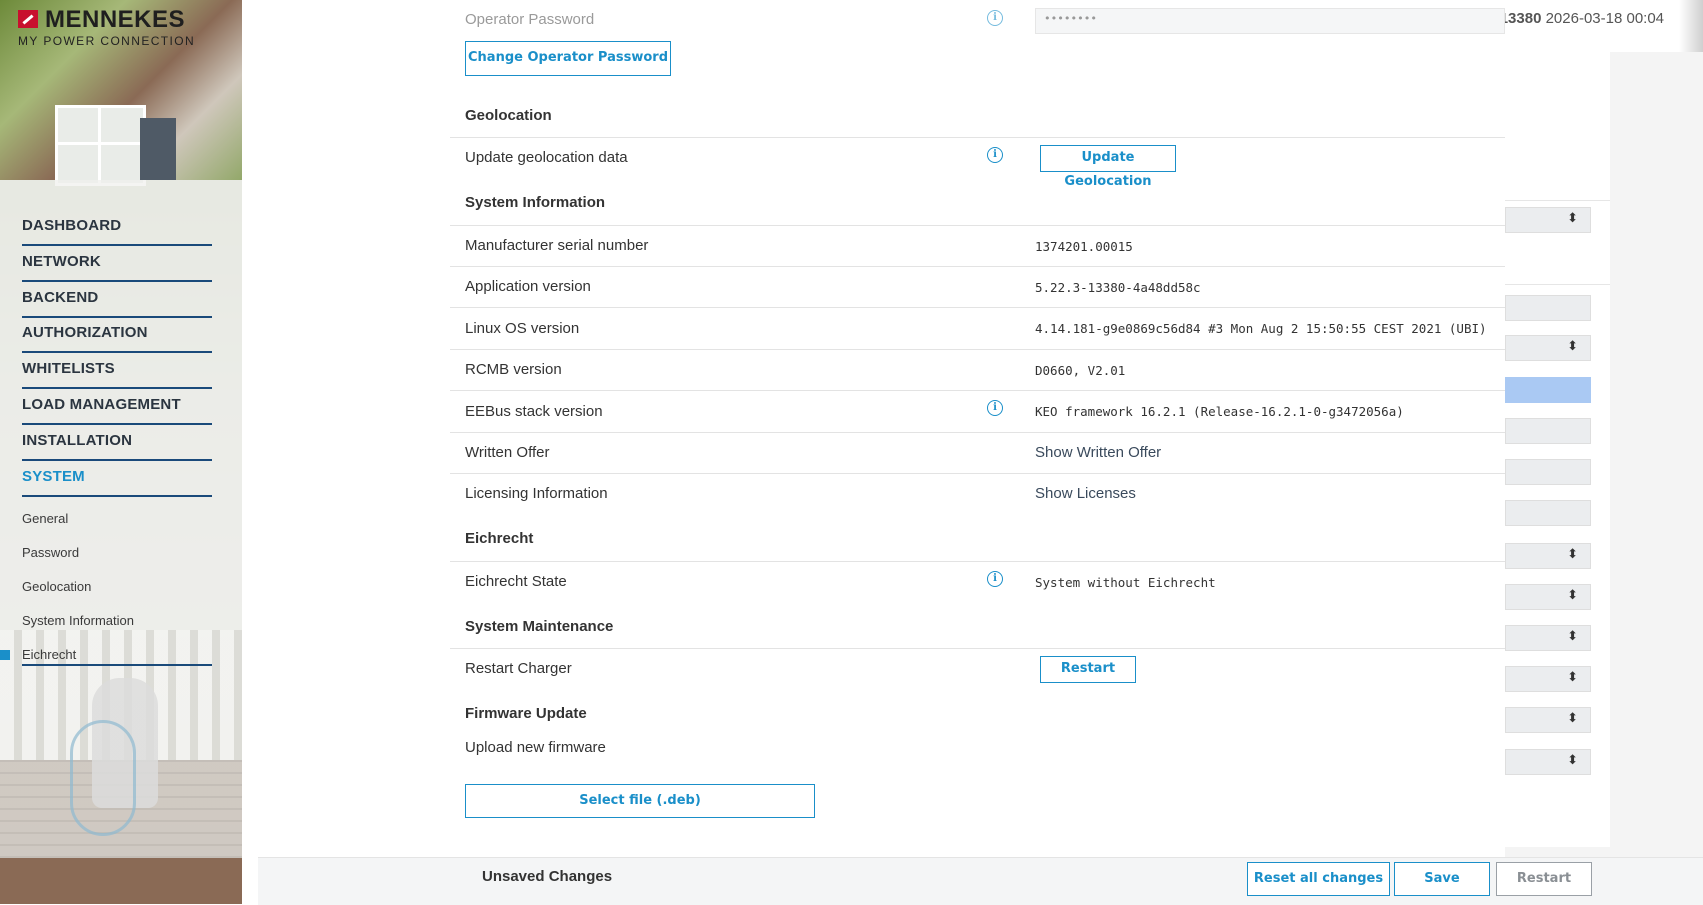 This screenshot has height=905, width=1703. What do you see at coordinates (115, 19) in the screenshot?
I see `brand-name: MENNEKES` at bounding box center [115, 19].